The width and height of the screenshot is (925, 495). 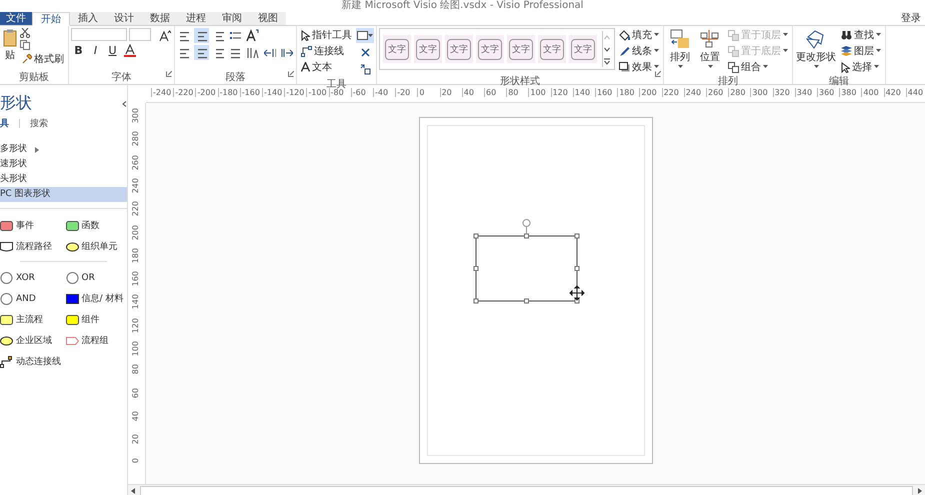 What do you see at coordinates (43, 59) in the screenshot?
I see `format-painter-button: 格式刷` at bounding box center [43, 59].